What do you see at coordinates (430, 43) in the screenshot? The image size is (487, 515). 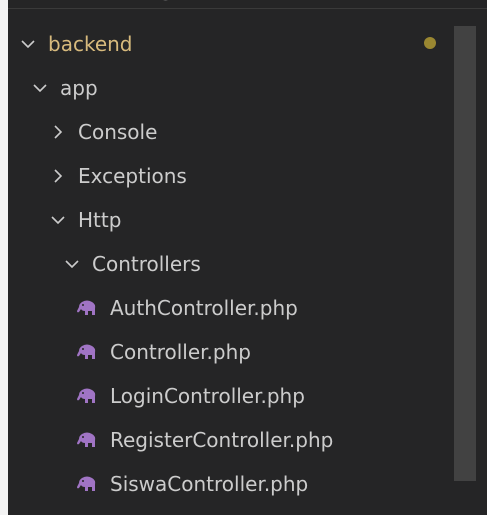 I see `modified-dot-icon` at bounding box center [430, 43].